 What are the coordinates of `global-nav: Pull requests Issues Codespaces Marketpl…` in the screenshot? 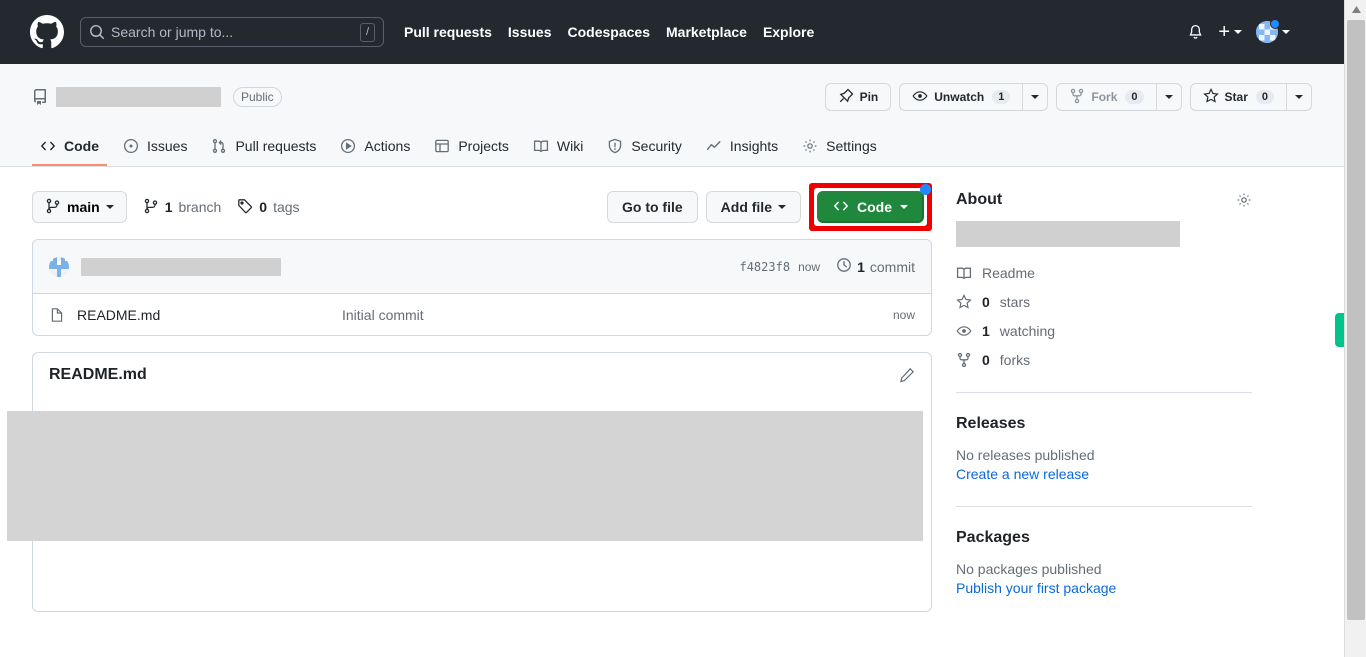 It's located at (609, 32).